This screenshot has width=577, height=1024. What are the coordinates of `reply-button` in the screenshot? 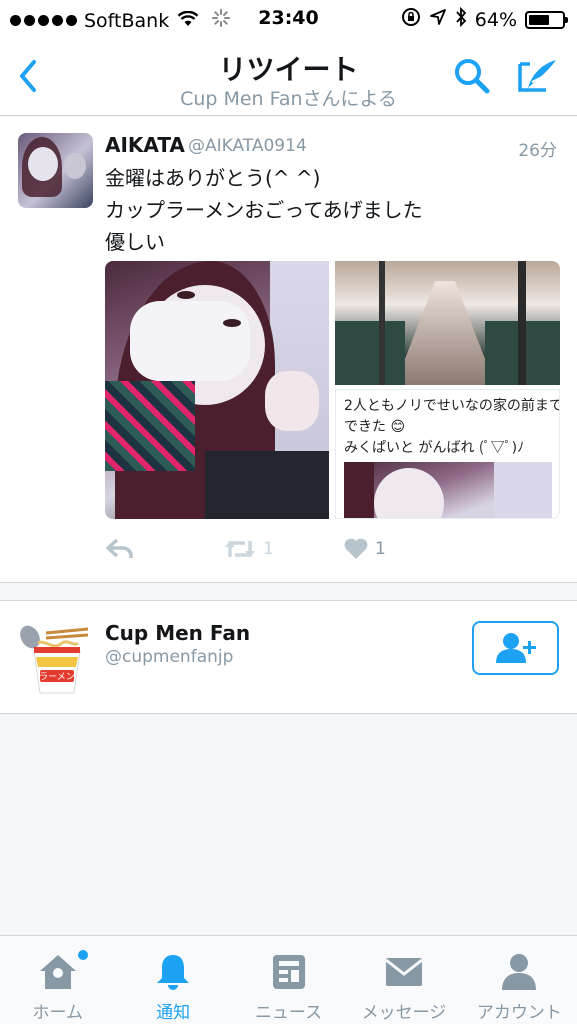 It's located at (120, 549).